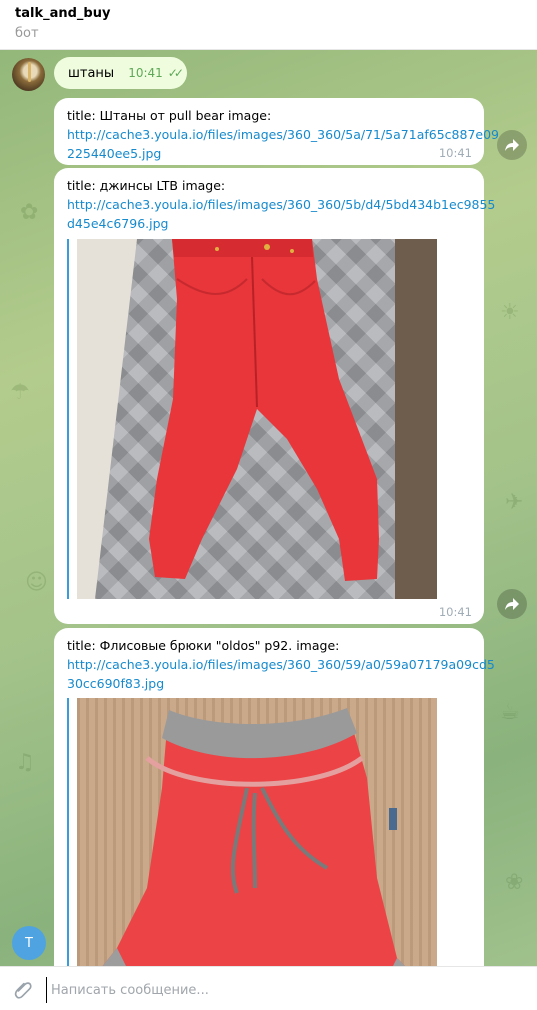 The width and height of the screenshot is (537, 1010). What do you see at coordinates (264, 410) in the screenshot?
I see `red-jeans-shape` at bounding box center [264, 410].